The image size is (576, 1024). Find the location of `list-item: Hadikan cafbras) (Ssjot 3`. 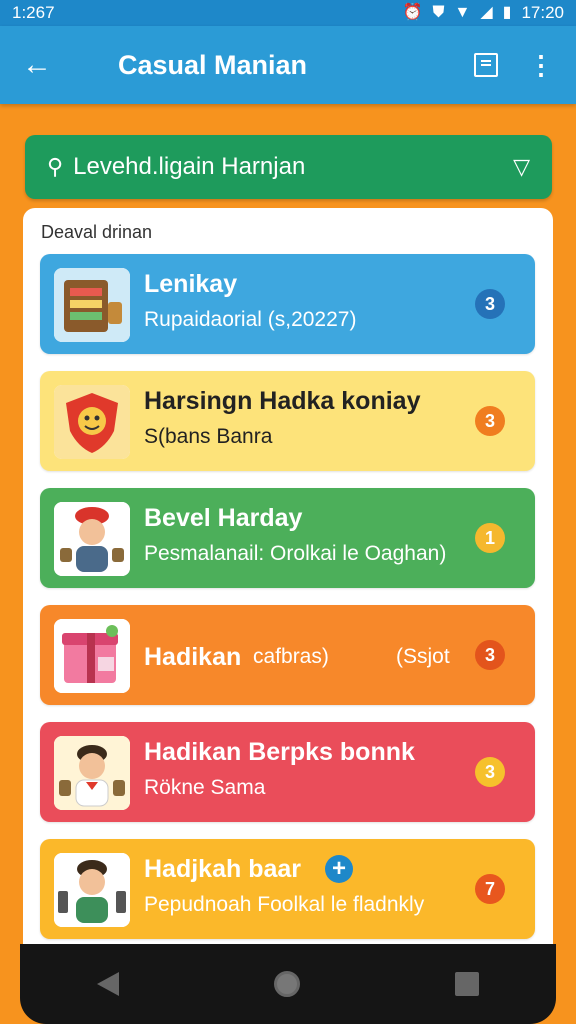

list-item: Hadikan cafbras) (Ssjot 3 is located at coordinates (287, 655).